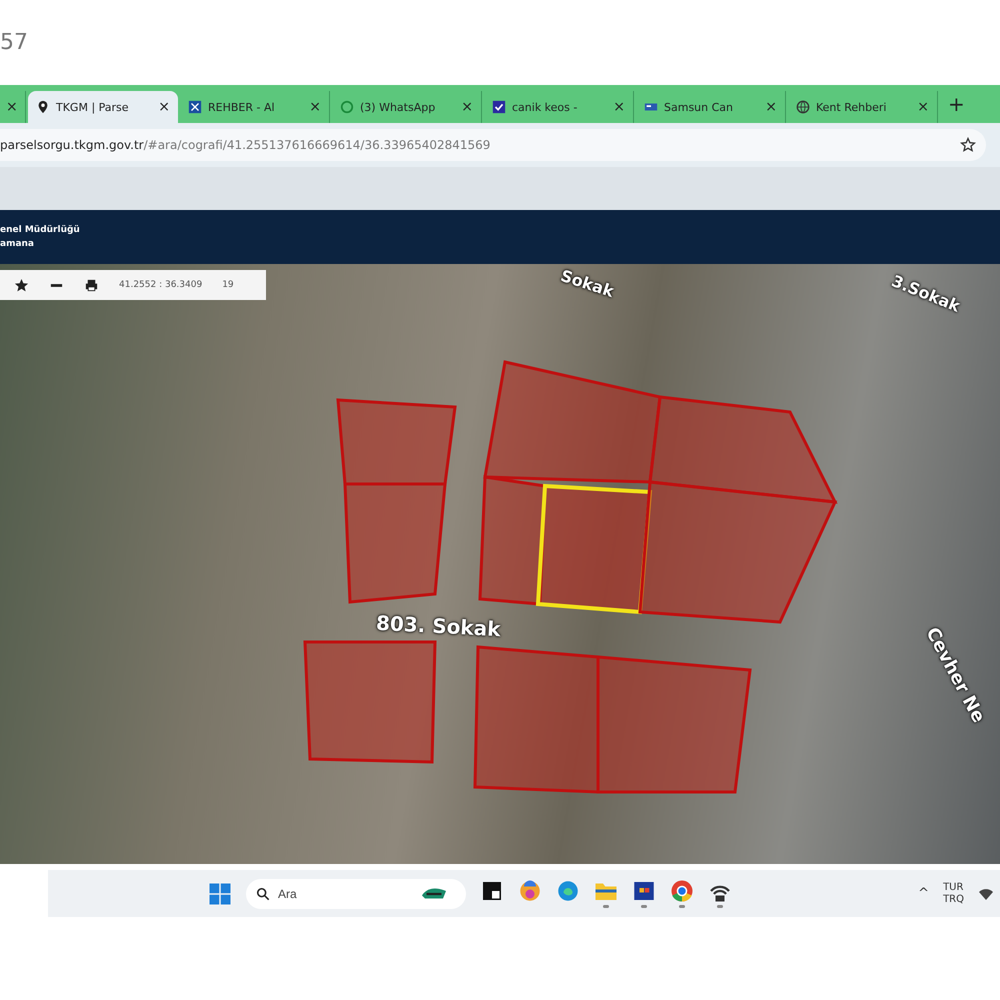 This screenshot has height=1000, width=1000. I want to click on tray-chevron: ^, so click(924, 893).